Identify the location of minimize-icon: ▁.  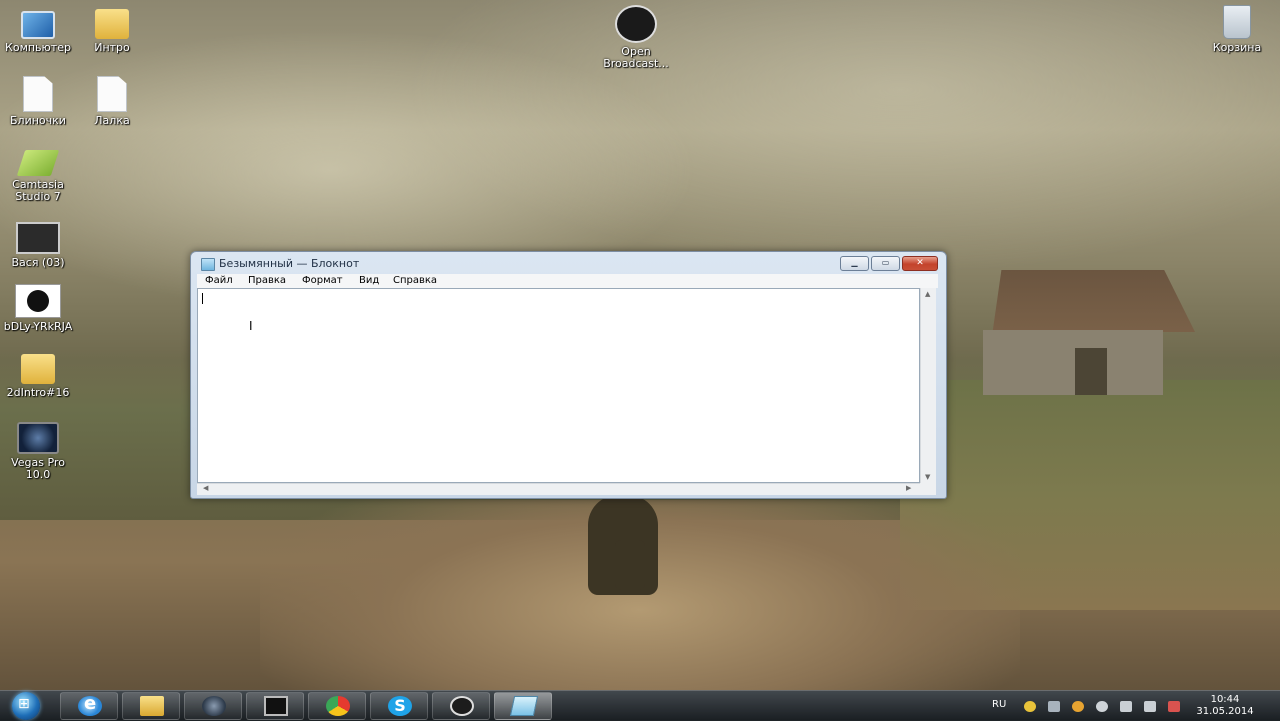
(854, 262).